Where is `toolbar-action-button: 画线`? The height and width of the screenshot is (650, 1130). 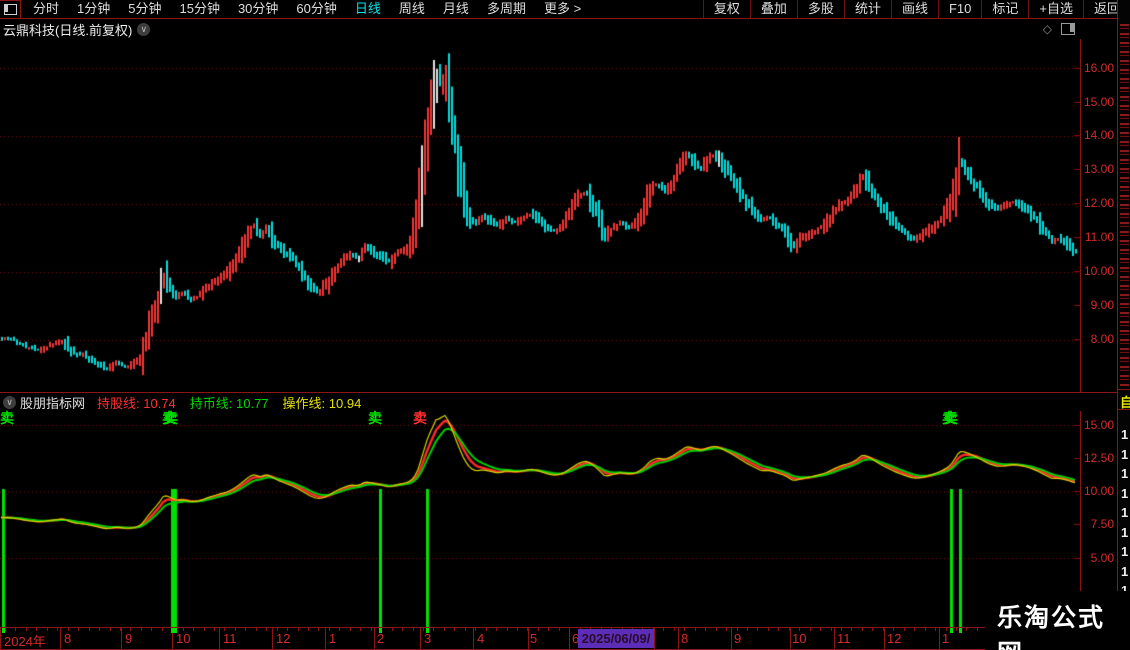
toolbar-action-button: 画线 is located at coordinates (914, 9).